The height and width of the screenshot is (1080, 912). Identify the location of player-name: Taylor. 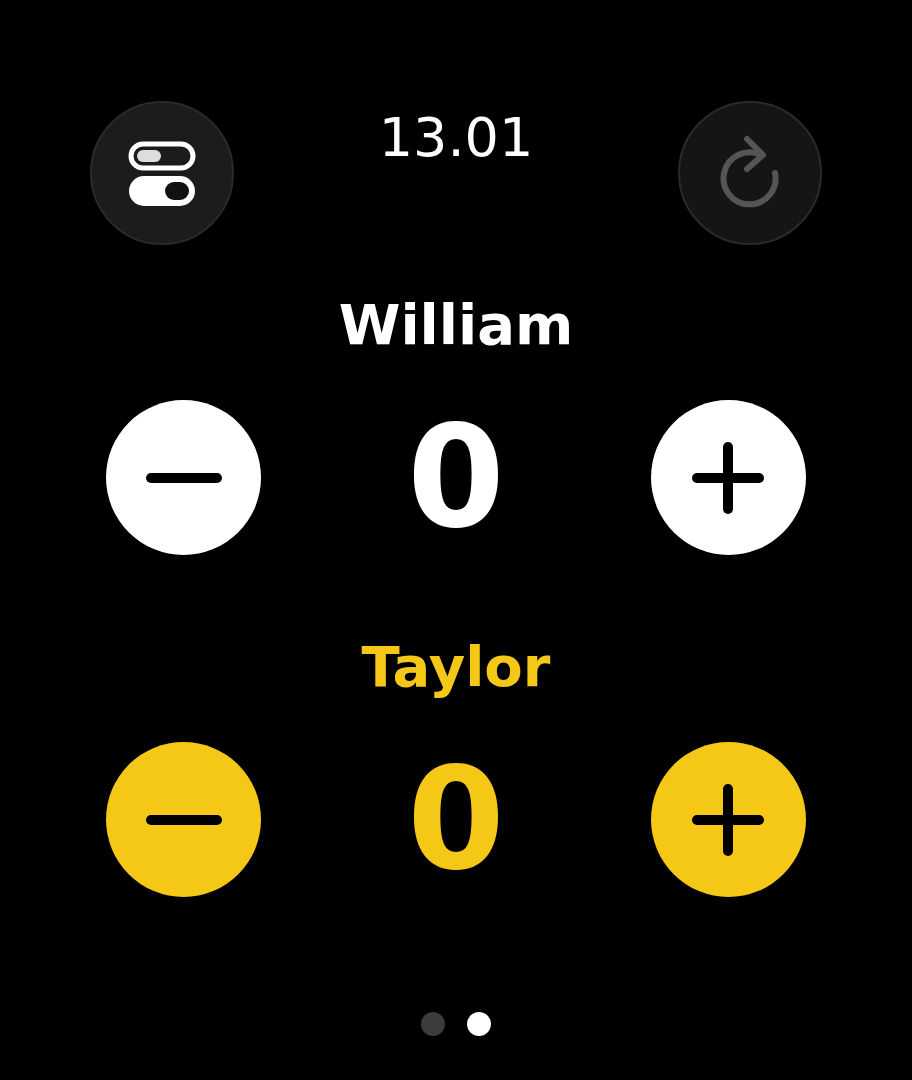
(456, 667).